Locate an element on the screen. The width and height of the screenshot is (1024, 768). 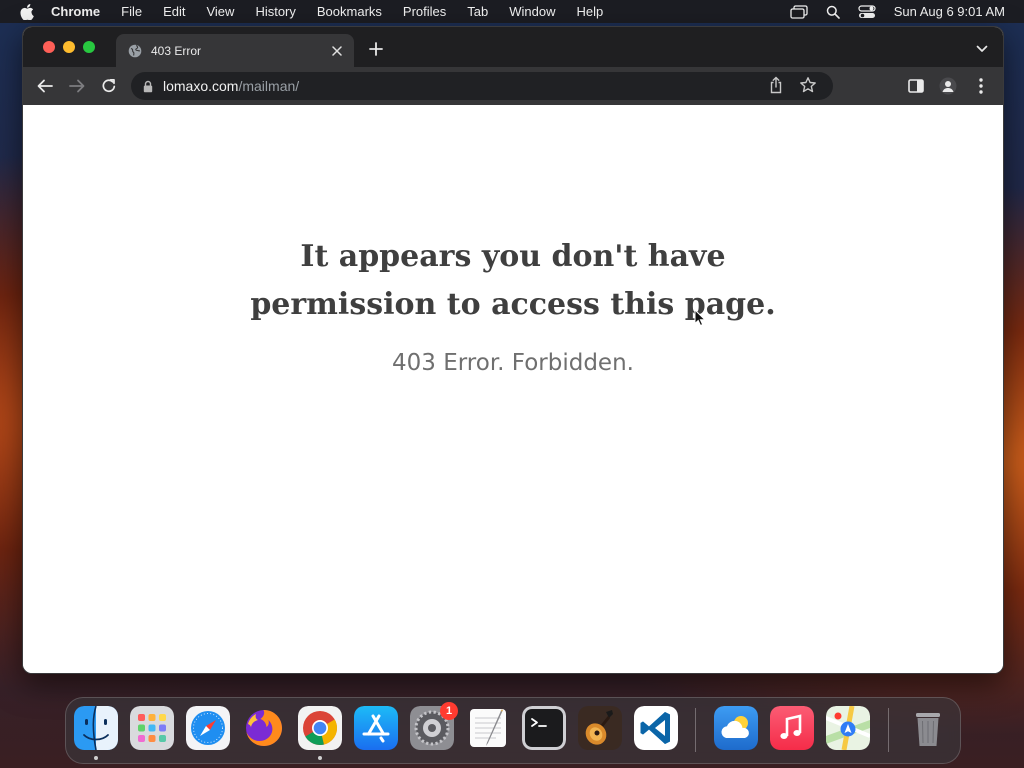
launchpad-icon is located at coordinates (152, 728).